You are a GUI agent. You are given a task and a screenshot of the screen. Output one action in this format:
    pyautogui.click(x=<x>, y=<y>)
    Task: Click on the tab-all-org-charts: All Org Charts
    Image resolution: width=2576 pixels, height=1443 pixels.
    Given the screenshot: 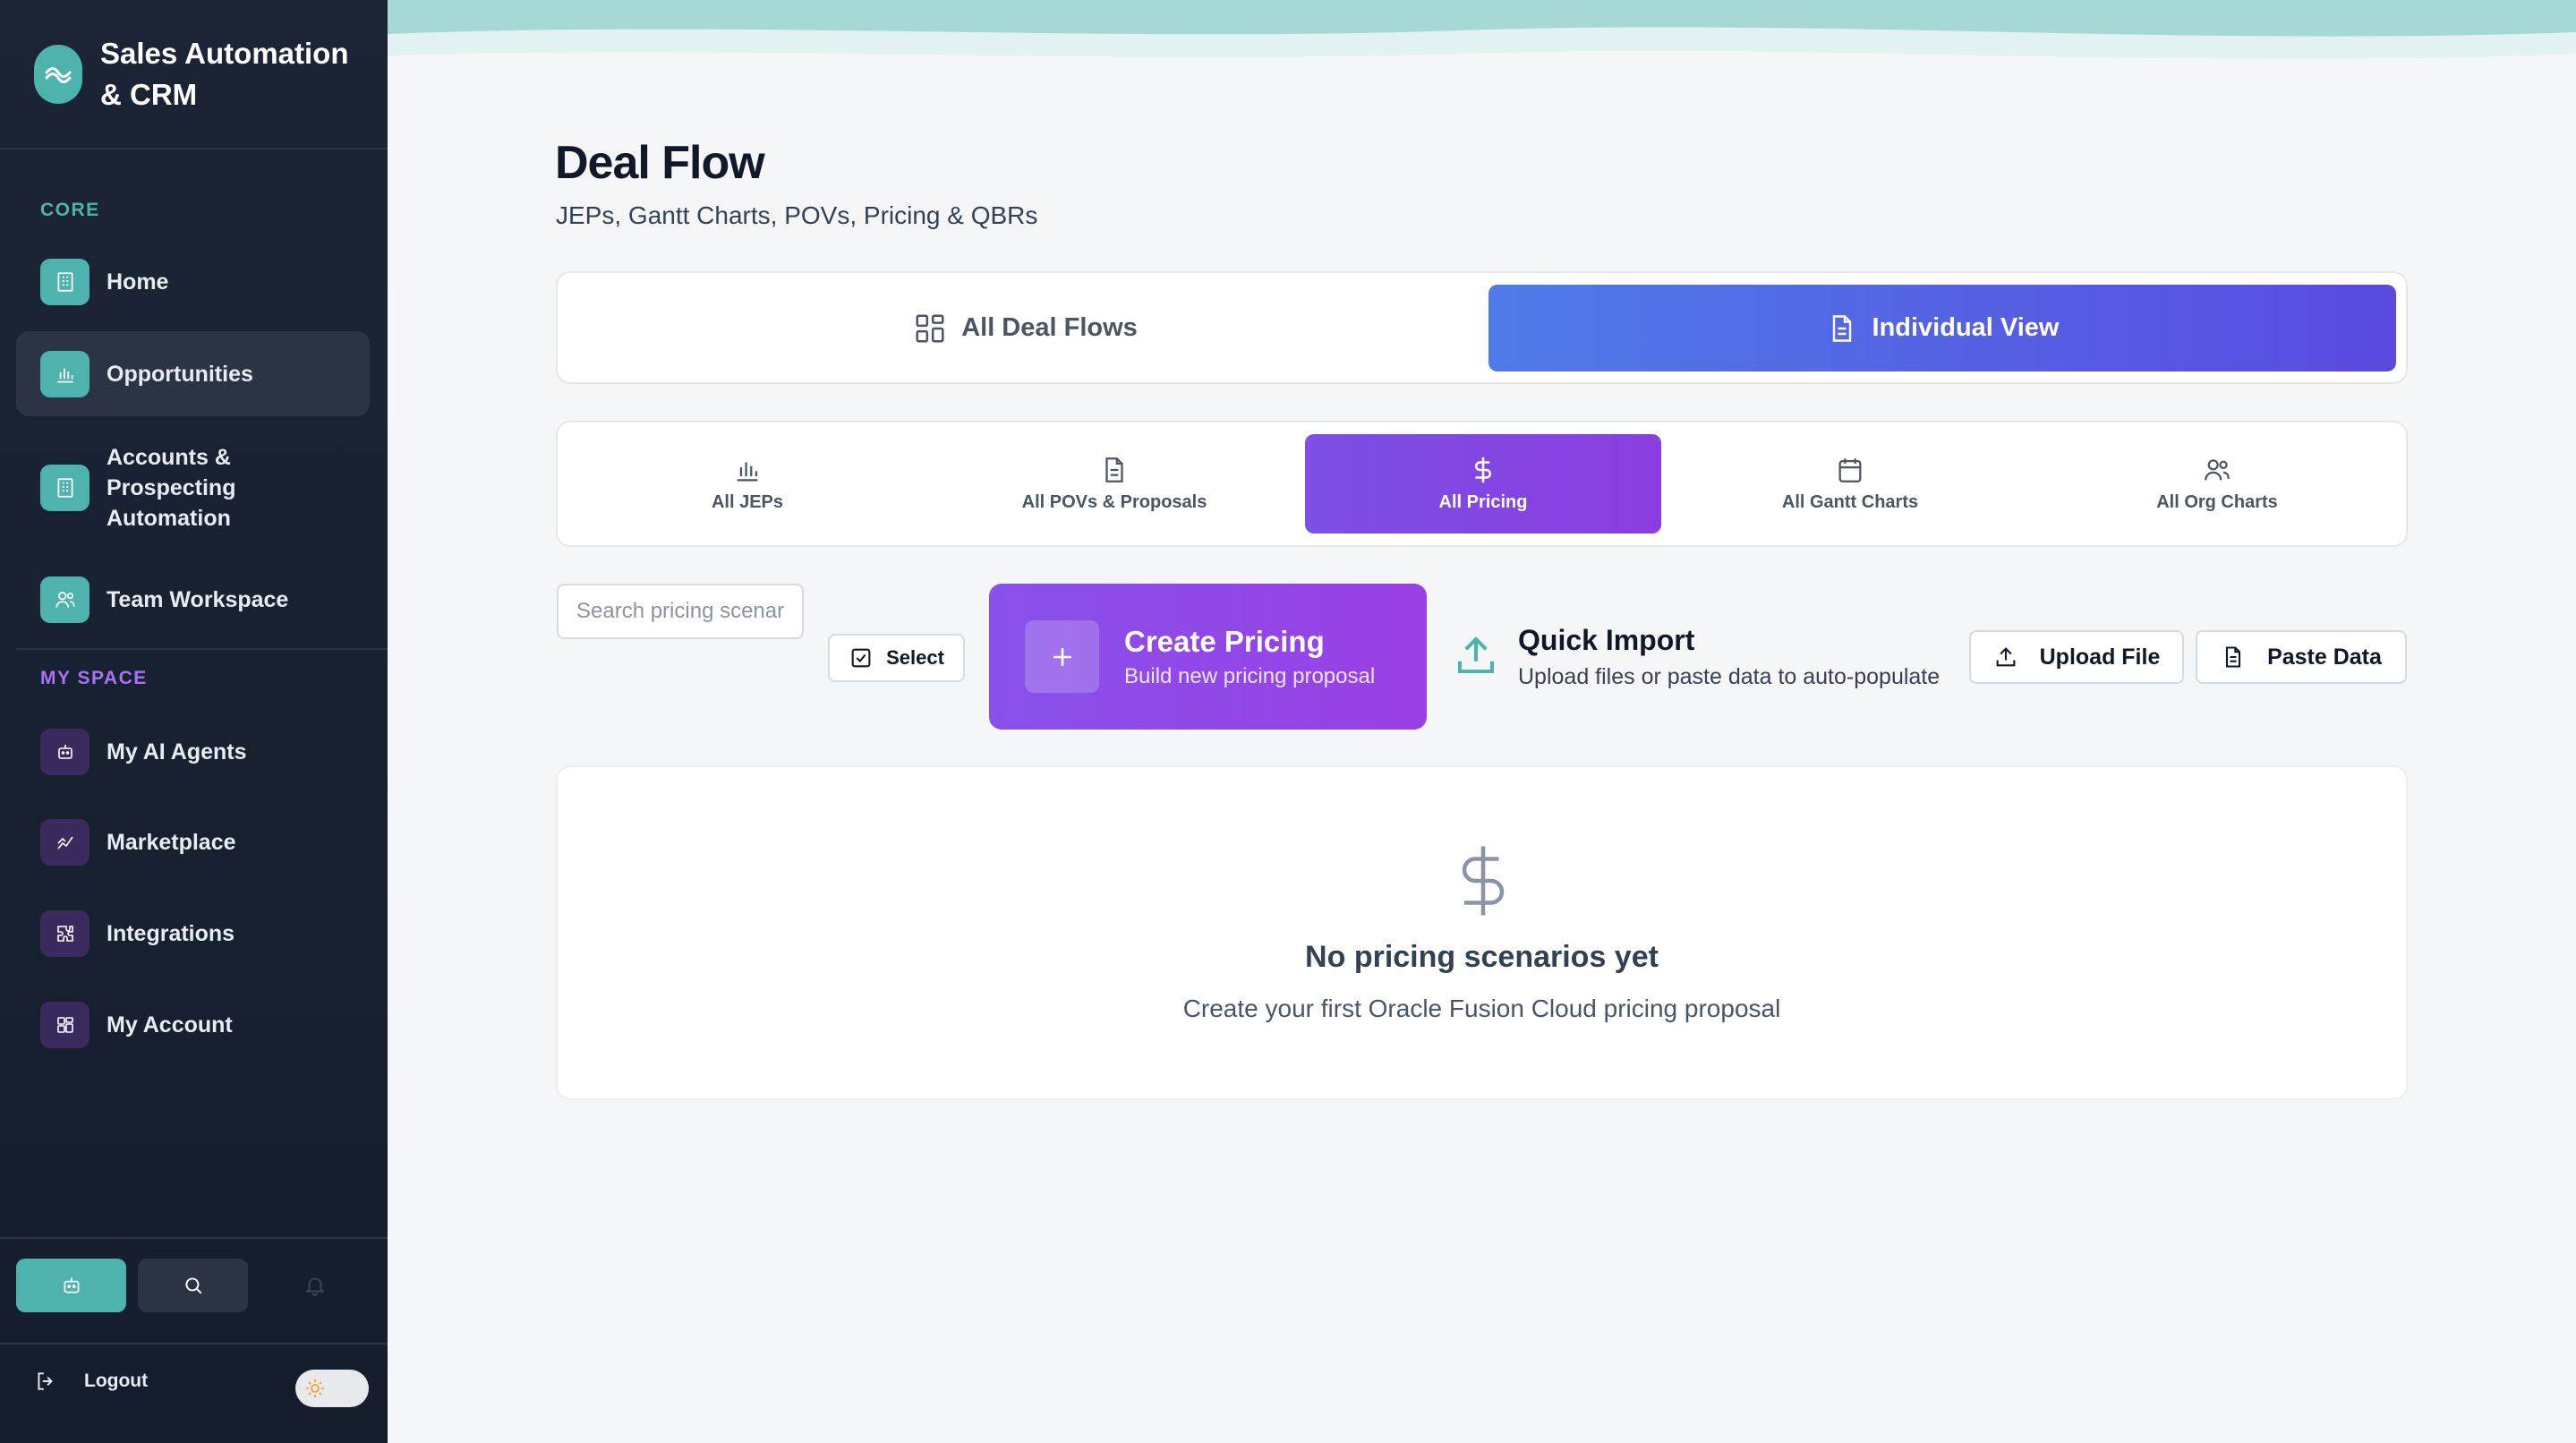 What is the action you would take?
    pyautogui.click(x=2217, y=484)
    